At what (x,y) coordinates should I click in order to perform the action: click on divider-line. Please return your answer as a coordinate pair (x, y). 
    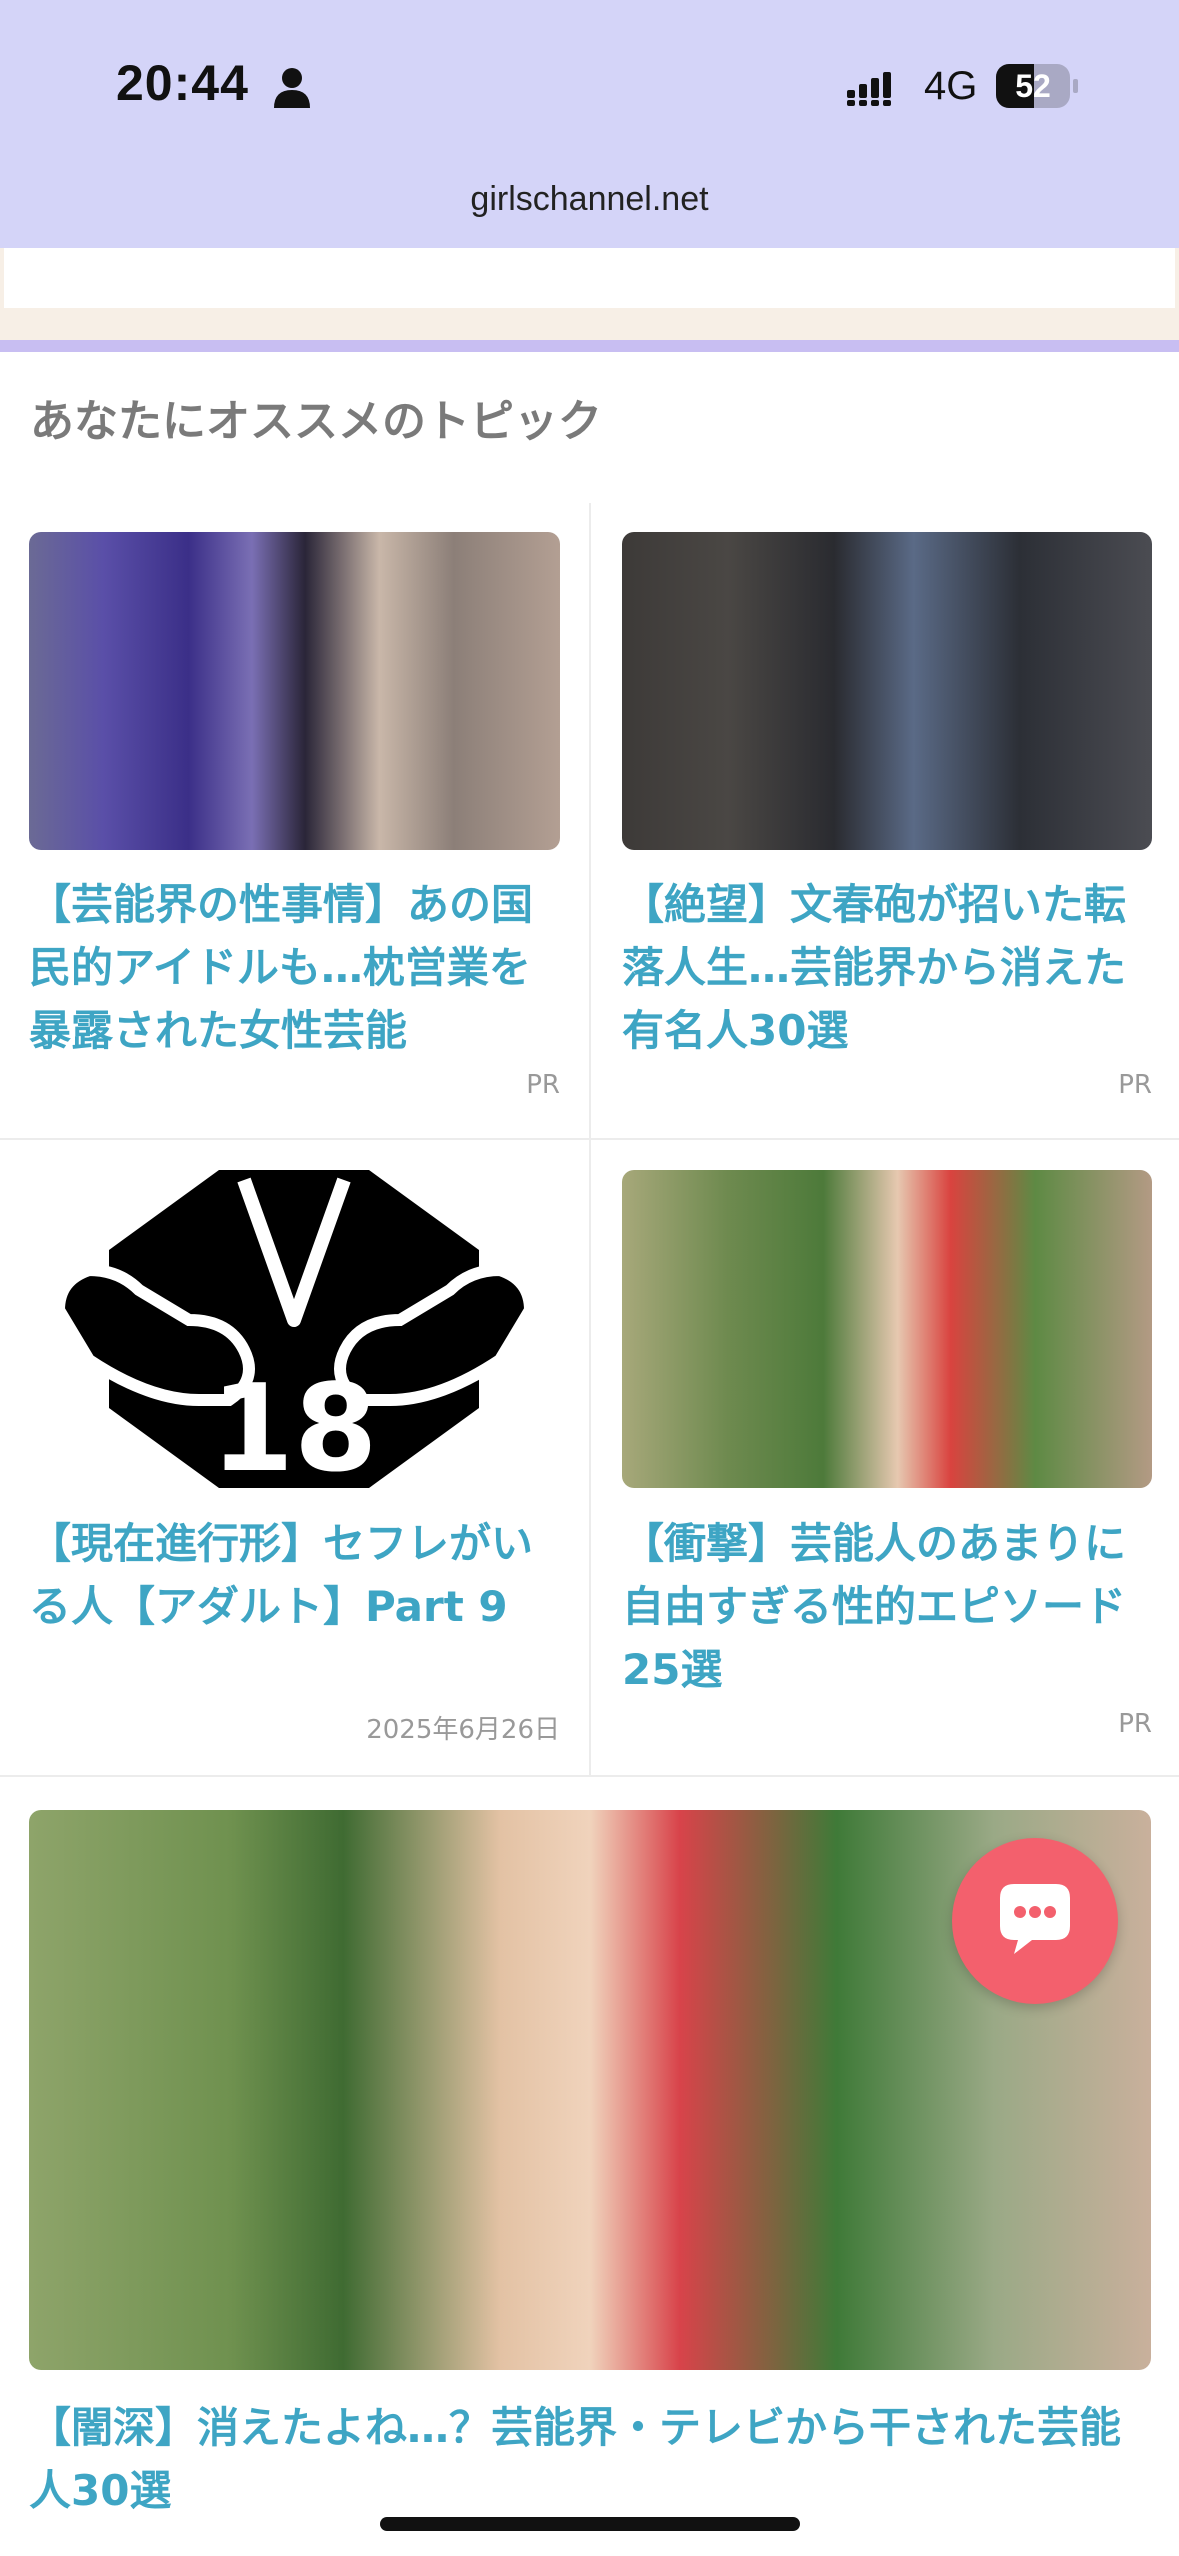
    Looking at the image, I should click on (589, 346).